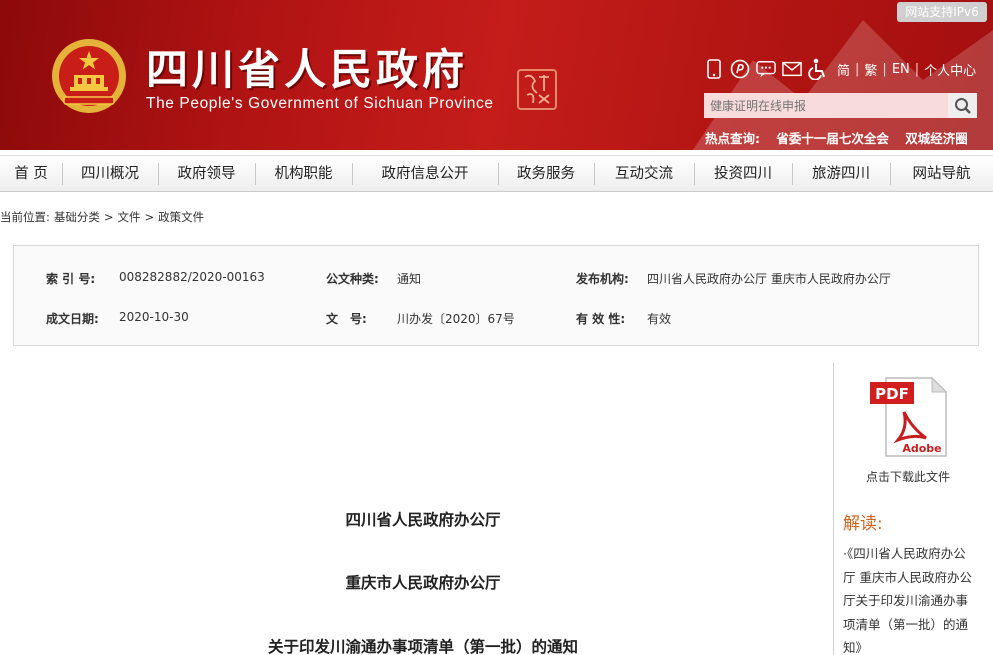 The image size is (993, 655). What do you see at coordinates (941, 174) in the screenshot?
I see `nav-item-sitemap: 网站导航` at bounding box center [941, 174].